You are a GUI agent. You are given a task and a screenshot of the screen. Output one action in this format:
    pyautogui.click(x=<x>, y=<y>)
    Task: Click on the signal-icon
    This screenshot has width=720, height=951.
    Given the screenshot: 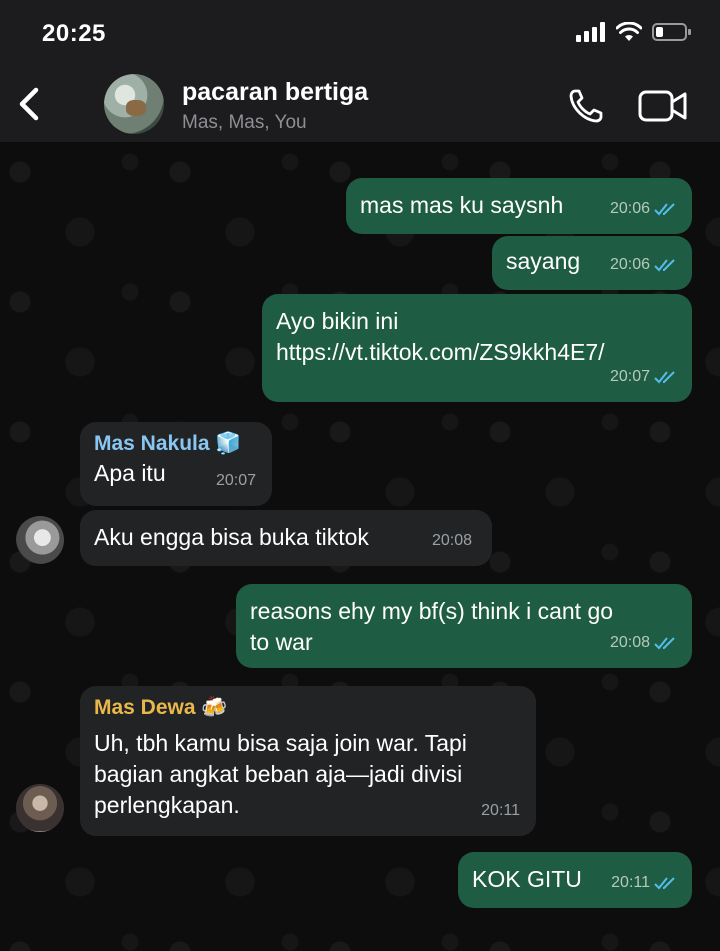 What is the action you would take?
    pyautogui.click(x=590, y=32)
    